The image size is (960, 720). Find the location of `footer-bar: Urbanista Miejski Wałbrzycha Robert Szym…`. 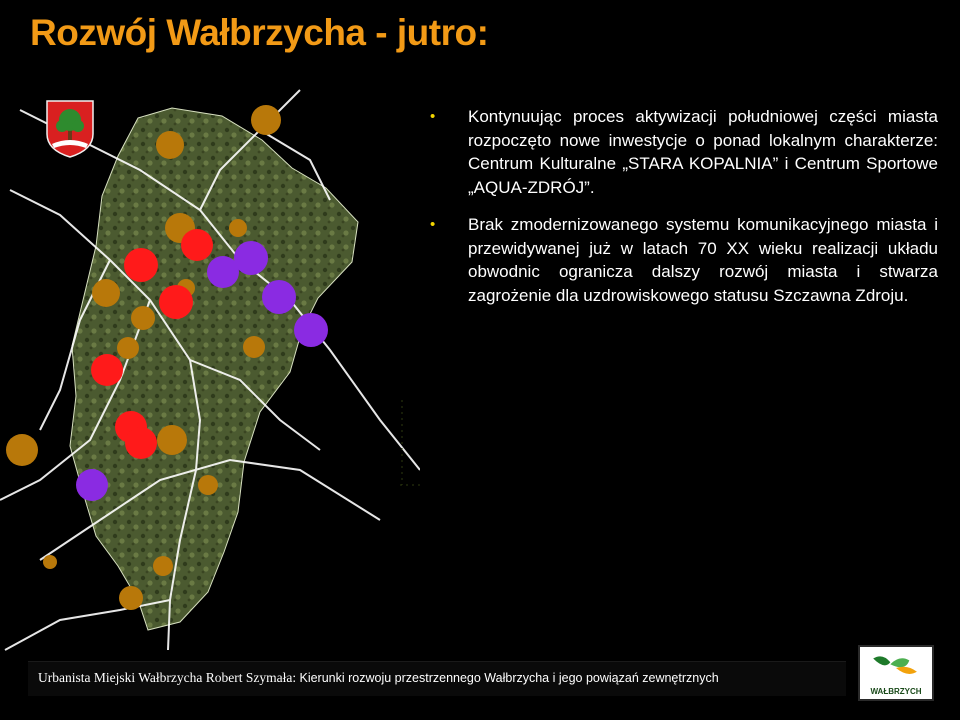

footer-bar: Urbanista Miejski Wałbrzycha Robert Szym… is located at coordinates (437, 678).